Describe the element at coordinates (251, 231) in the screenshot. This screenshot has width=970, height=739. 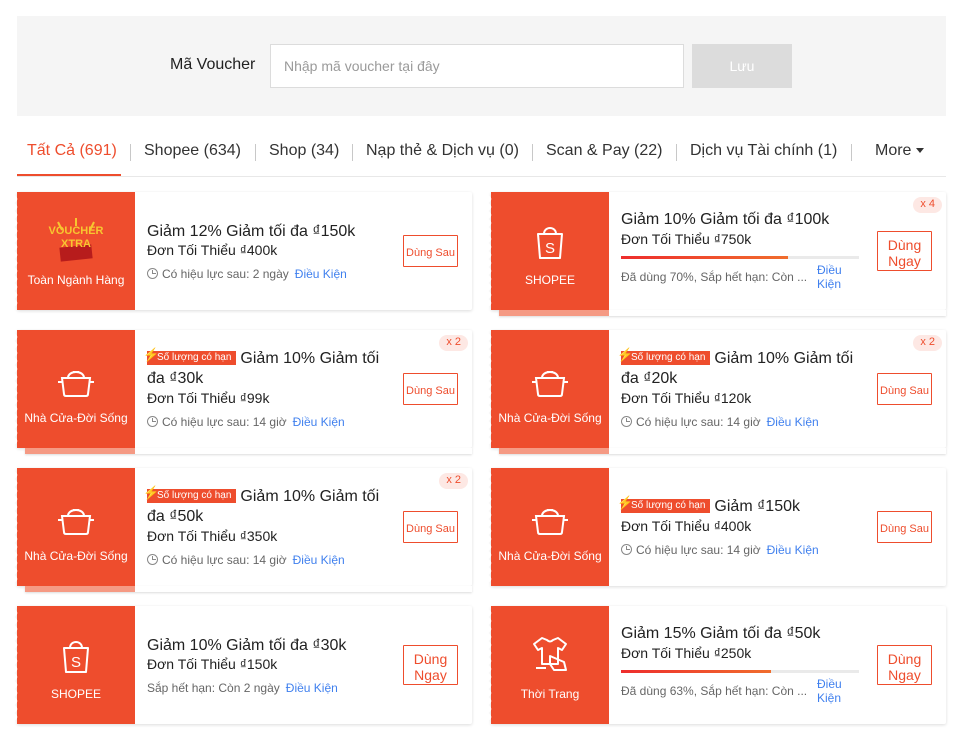
I see `voucher-title: Giảm 12% Giảm tối đa ₫150k` at that location.